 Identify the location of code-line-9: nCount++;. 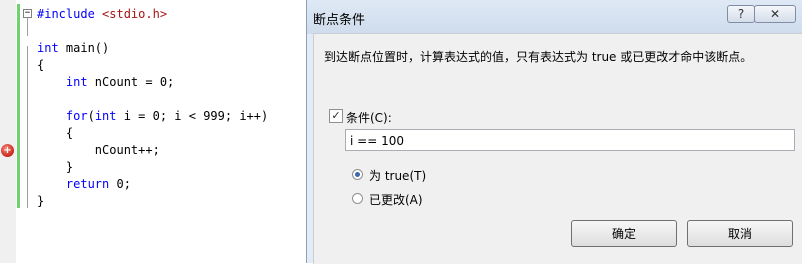
(98, 150).